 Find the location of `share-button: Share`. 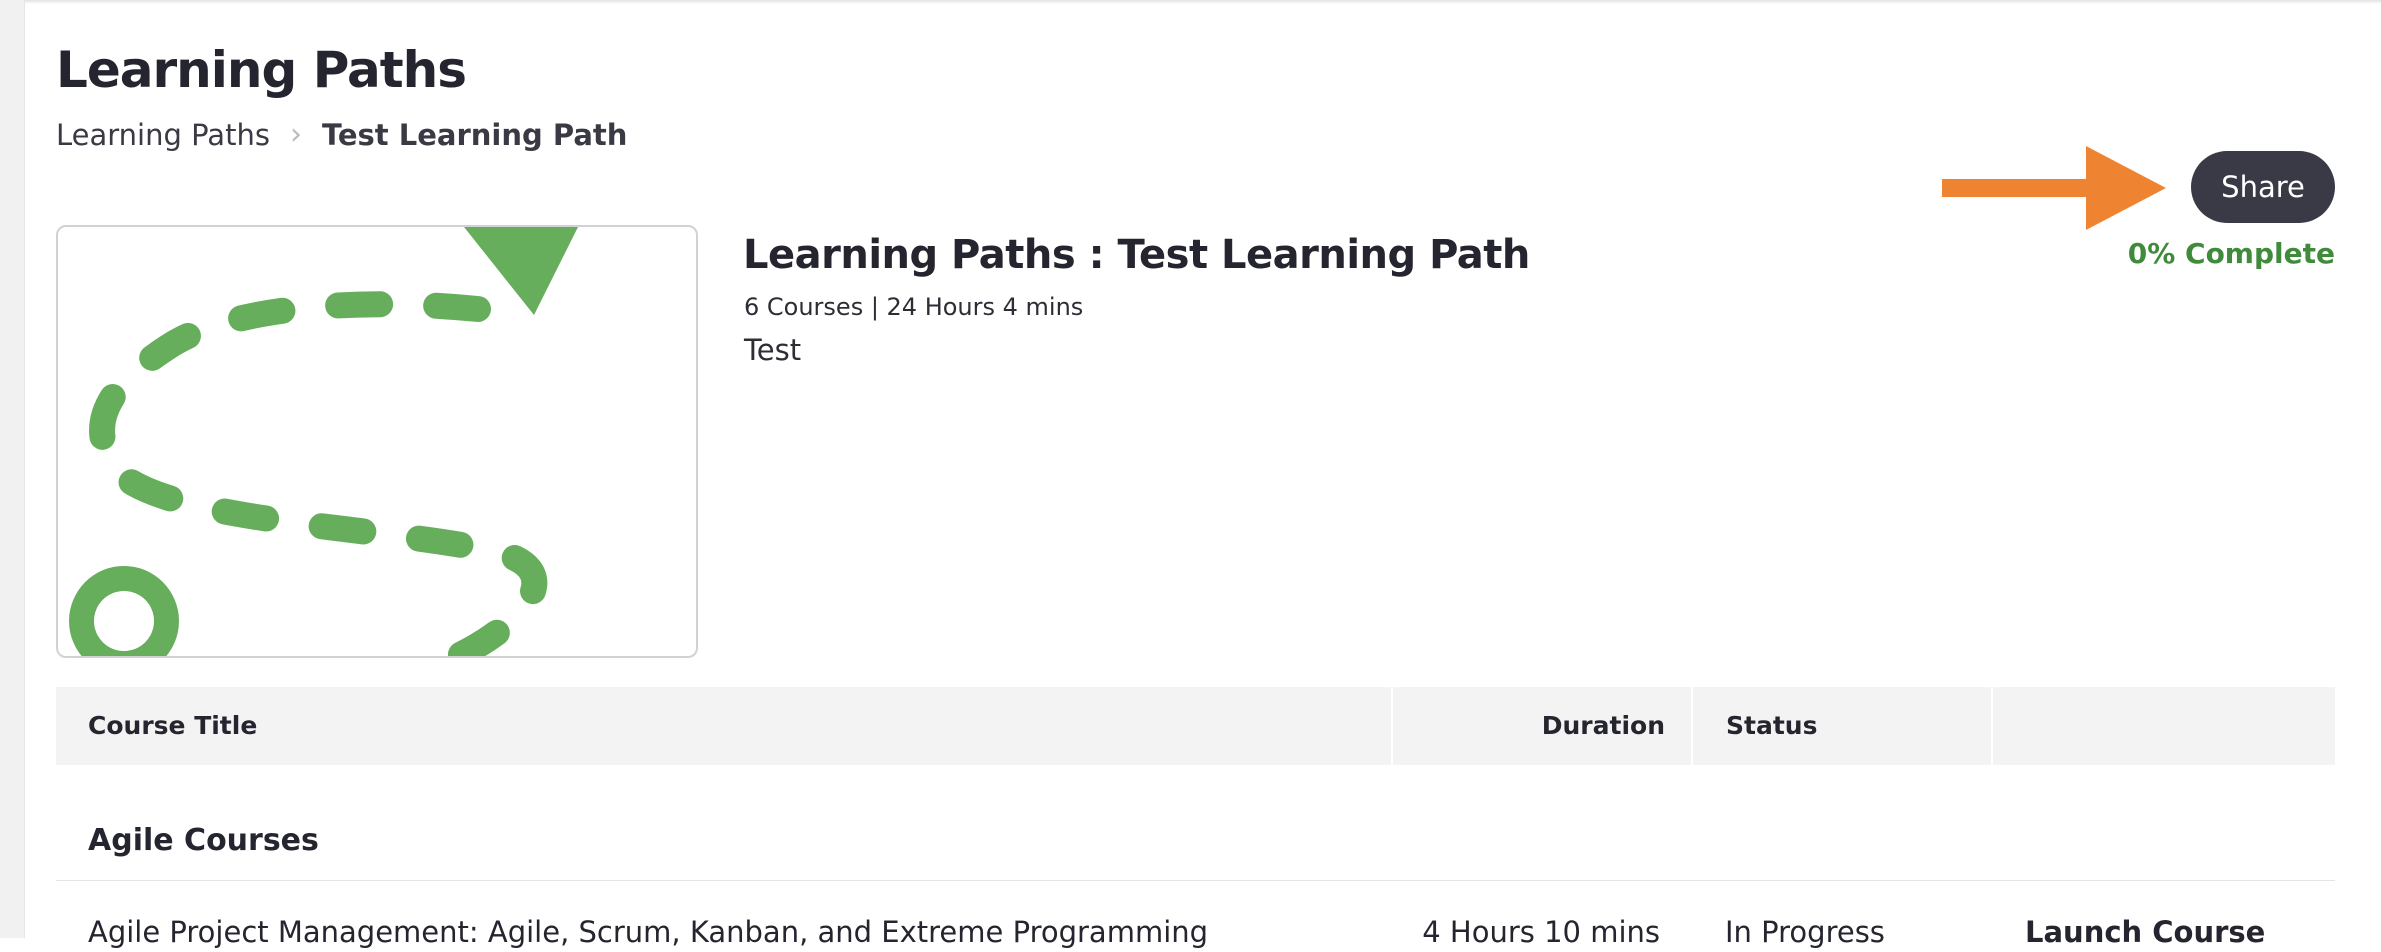

share-button: Share is located at coordinates (2263, 187).